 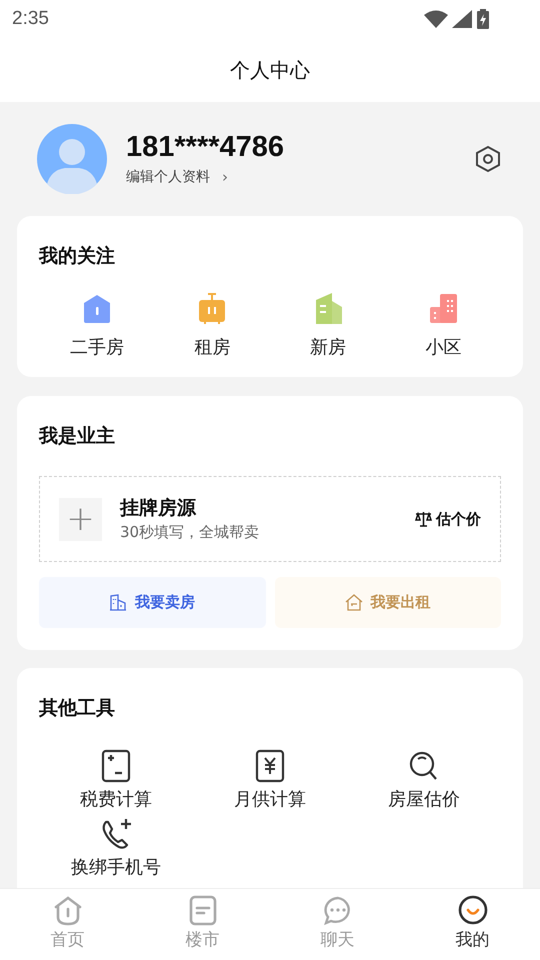 What do you see at coordinates (212, 326) in the screenshot?
I see `follow-item: 租房` at bounding box center [212, 326].